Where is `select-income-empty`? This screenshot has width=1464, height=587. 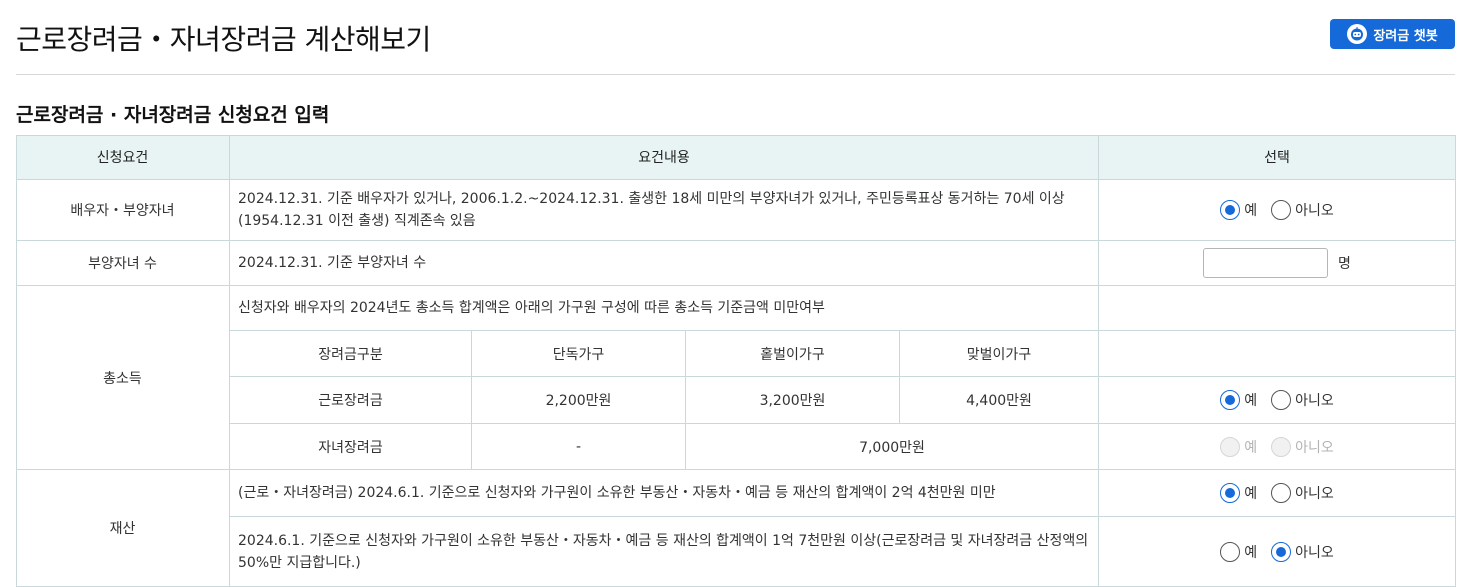
select-income-empty is located at coordinates (1277, 308).